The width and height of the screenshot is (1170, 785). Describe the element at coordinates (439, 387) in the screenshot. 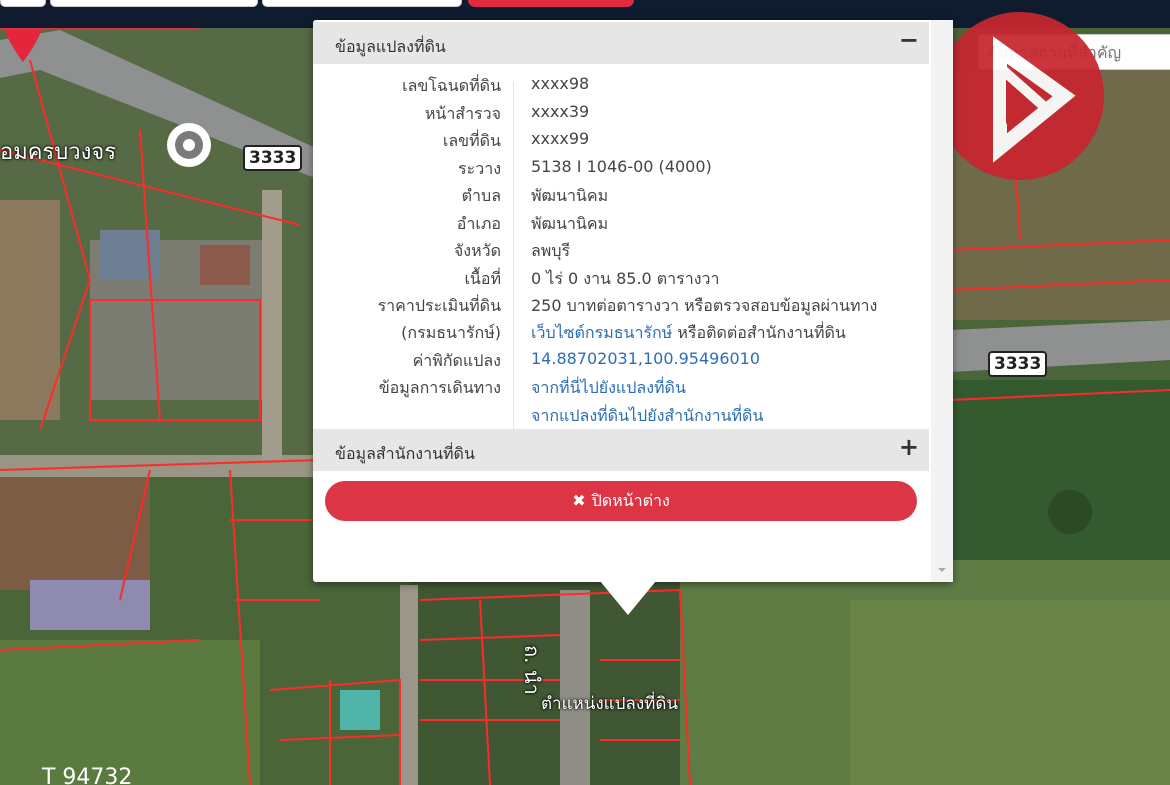

I see `row-label: ข้อมูลการเดินทาง` at that location.